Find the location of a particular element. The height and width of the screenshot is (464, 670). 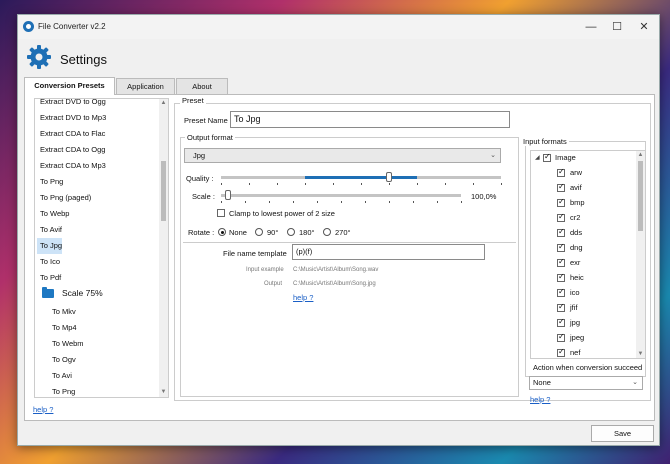

chevron-down-icon: ⌄ is located at coordinates (635, 382).